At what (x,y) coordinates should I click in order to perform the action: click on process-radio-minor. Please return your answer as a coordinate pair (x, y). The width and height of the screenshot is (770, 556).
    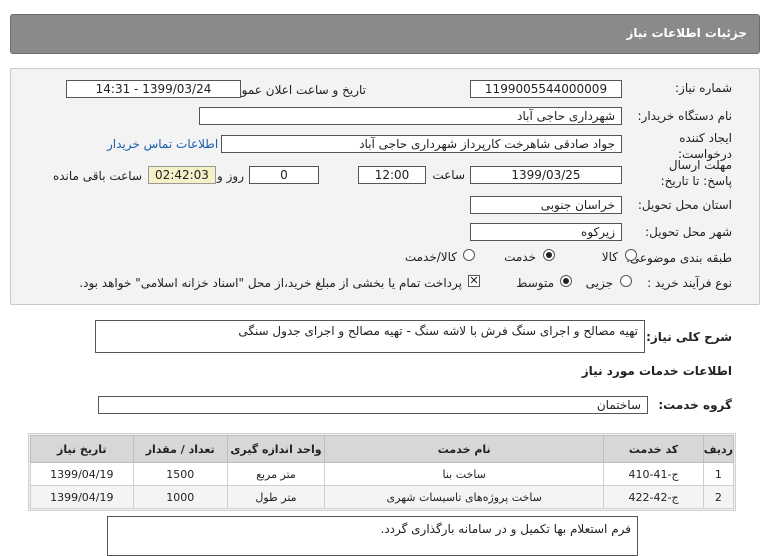
    Looking at the image, I should click on (626, 281).